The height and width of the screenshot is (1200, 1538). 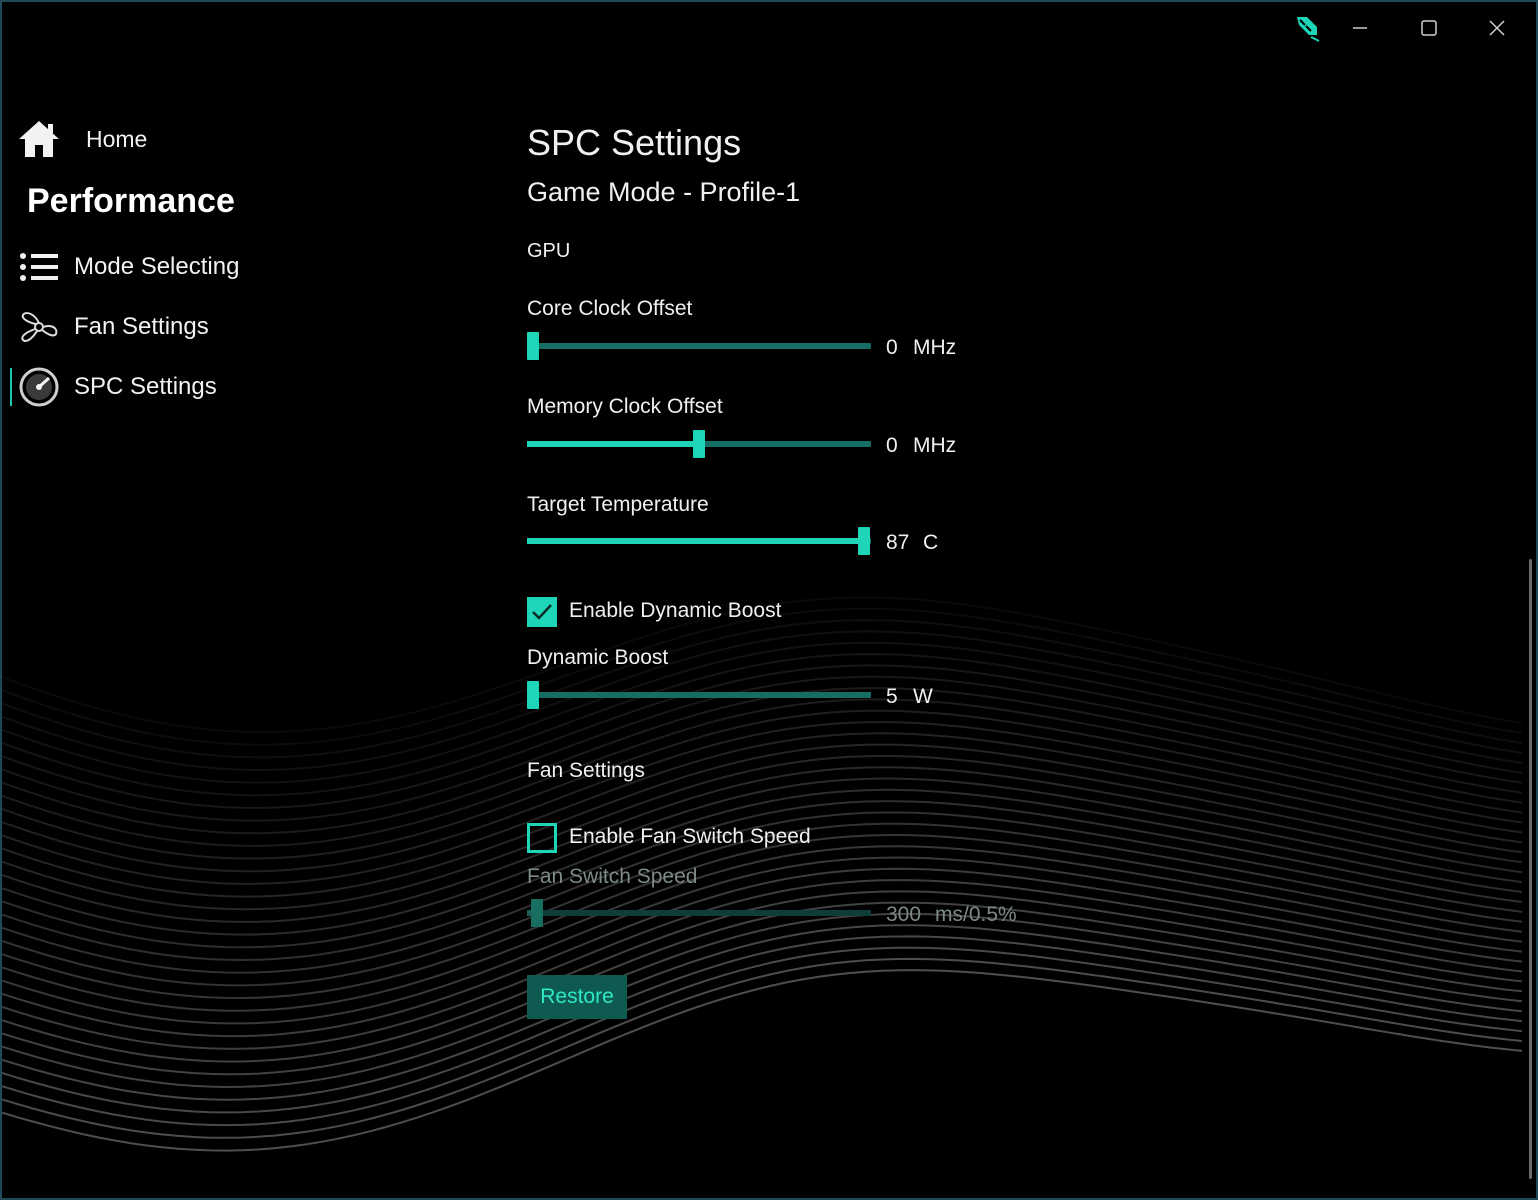 I want to click on sidebar-item-fan-settings: Fan Settings, so click(x=112, y=327).